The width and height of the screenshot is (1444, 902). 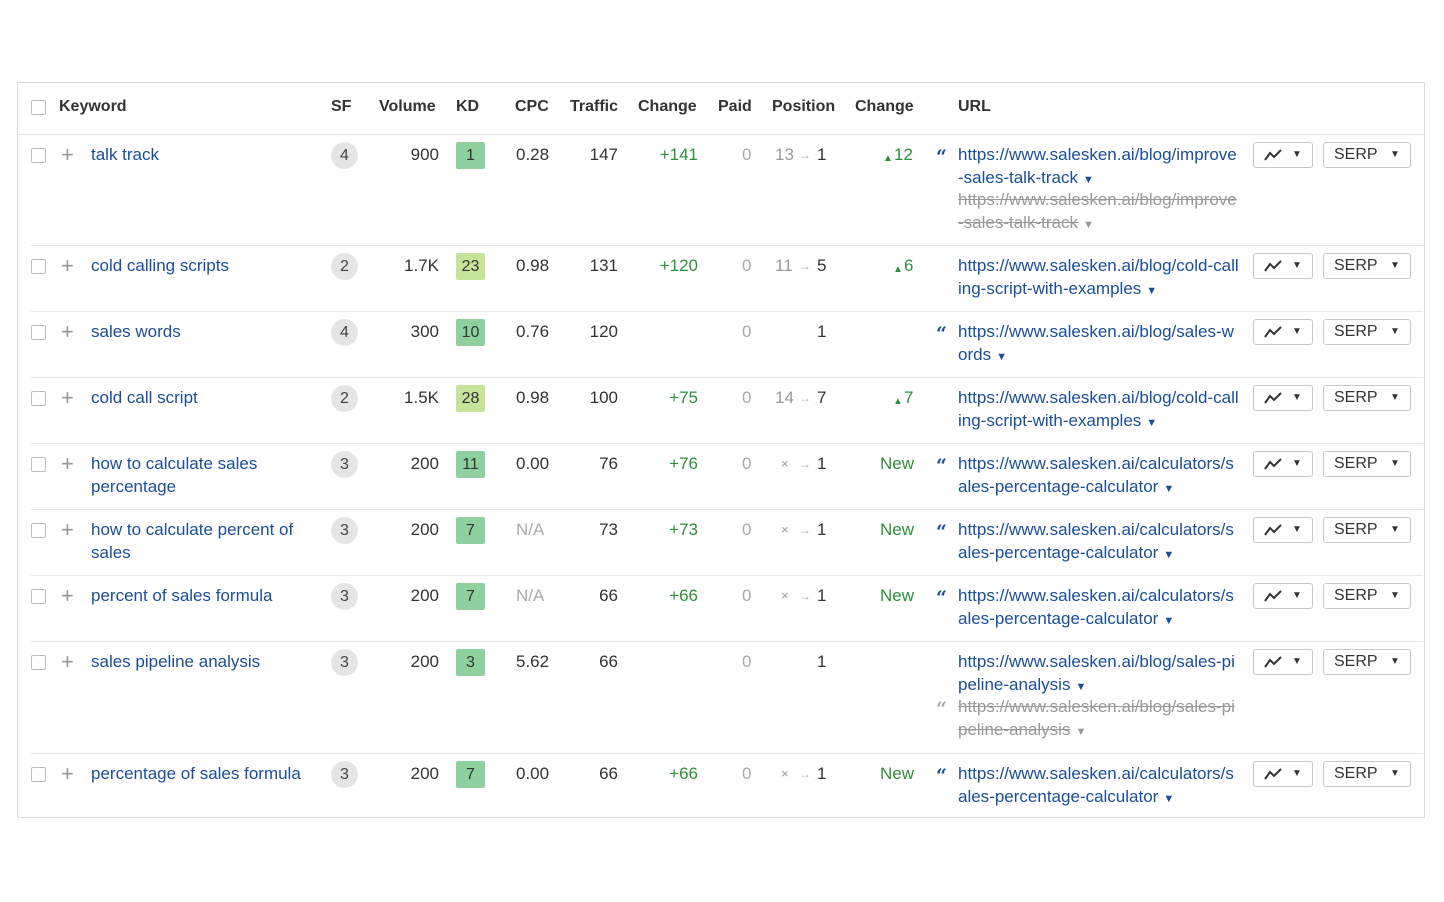 What do you see at coordinates (467, 107) in the screenshot?
I see `header-kd: KD` at bounding box center [467, 107].